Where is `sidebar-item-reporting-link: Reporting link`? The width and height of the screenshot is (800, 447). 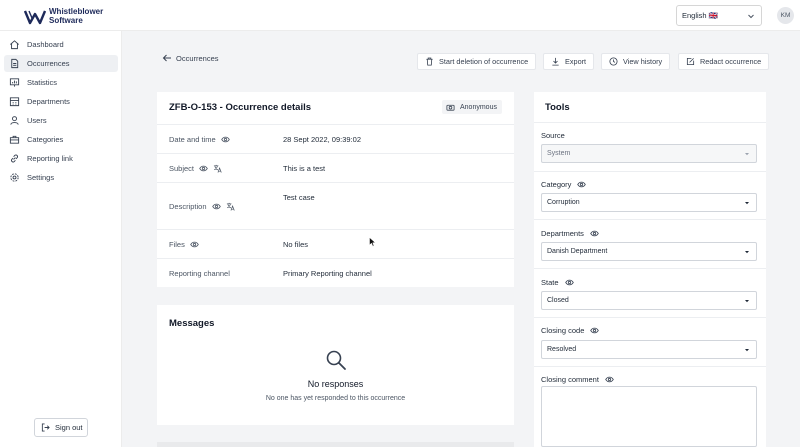
sidebar-item-reporting-link: Reporting link is located at coordinates (61, 158).